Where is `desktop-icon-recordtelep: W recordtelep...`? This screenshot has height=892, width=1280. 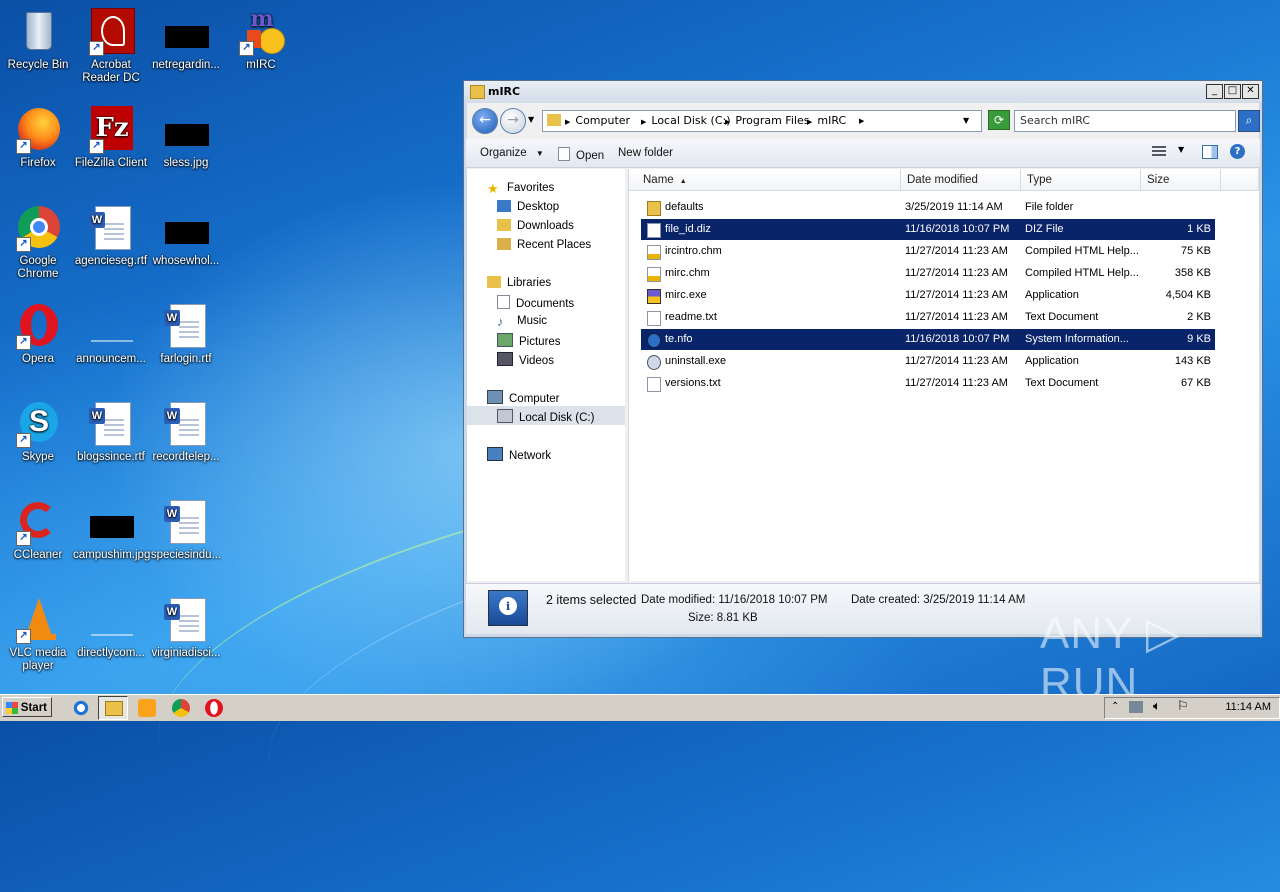
desktop-icon-recordtelep: W recordtelep... is located at coordinates (186, 432).